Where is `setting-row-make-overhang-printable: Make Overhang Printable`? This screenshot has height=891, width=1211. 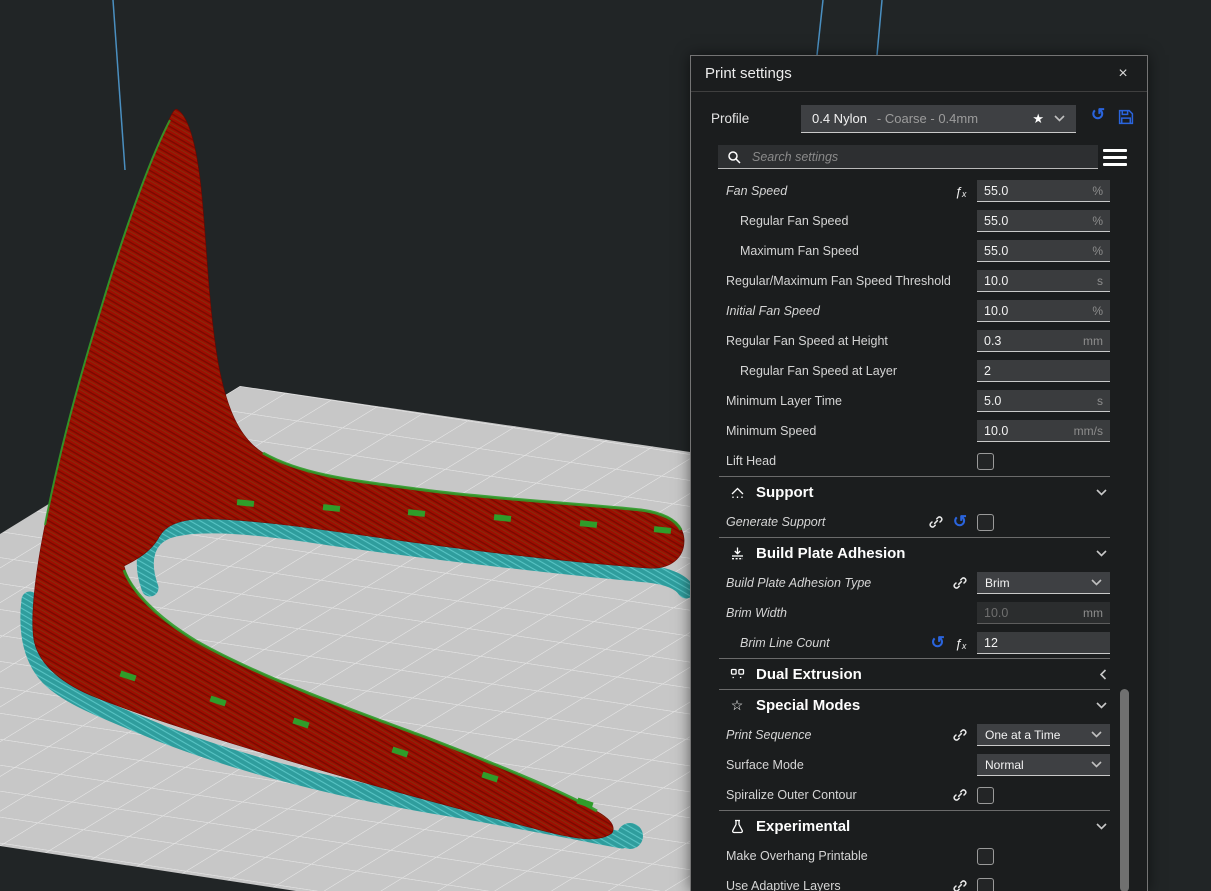
setting-row-make-overhang-printable: Make Overhang Printable is located at coordinates (919, 856).